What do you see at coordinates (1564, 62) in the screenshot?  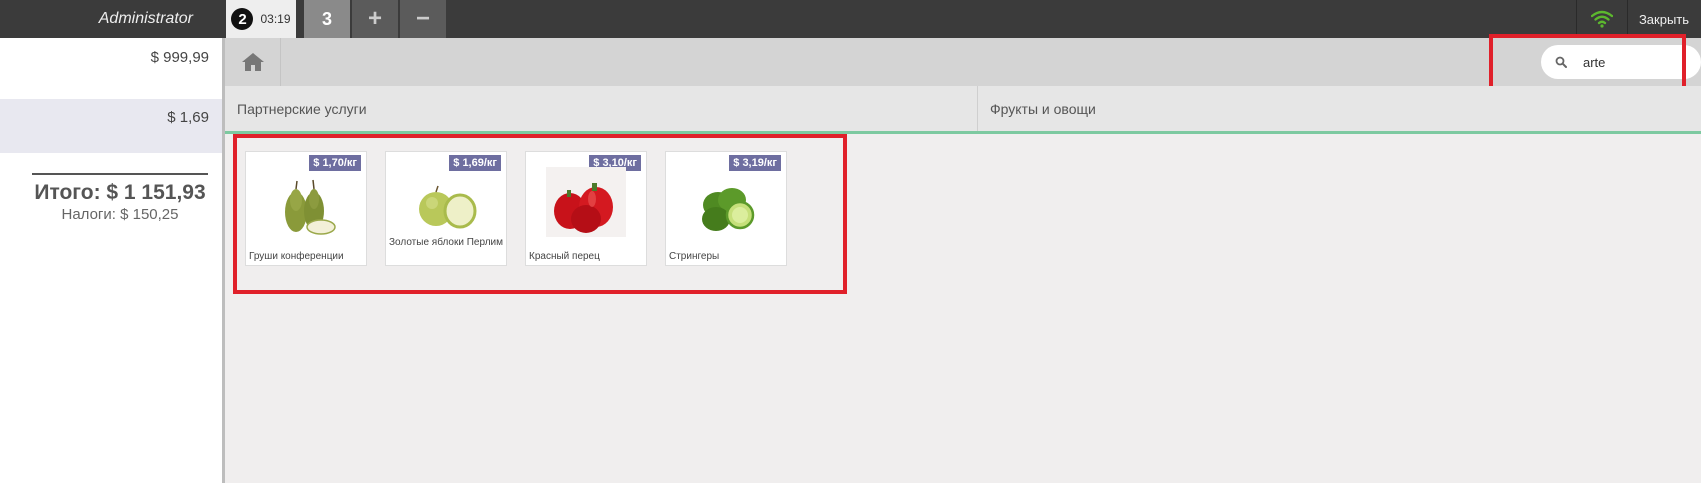 I see `search-icon` at bounding box center [1564, 62].